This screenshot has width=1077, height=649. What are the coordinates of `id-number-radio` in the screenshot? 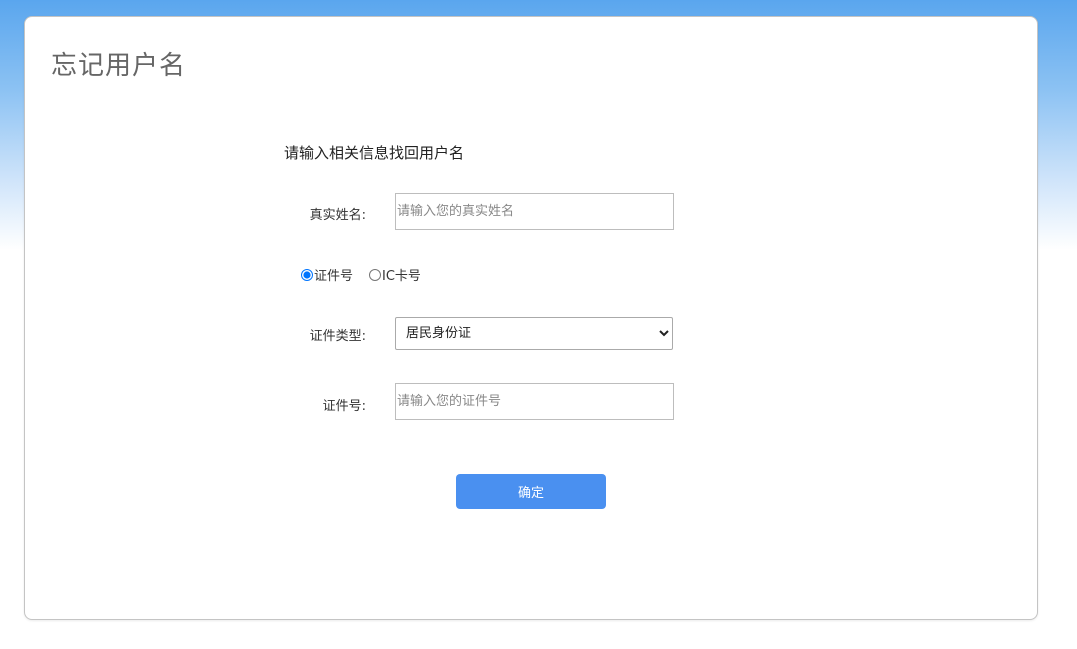 It's located at (307, 274).